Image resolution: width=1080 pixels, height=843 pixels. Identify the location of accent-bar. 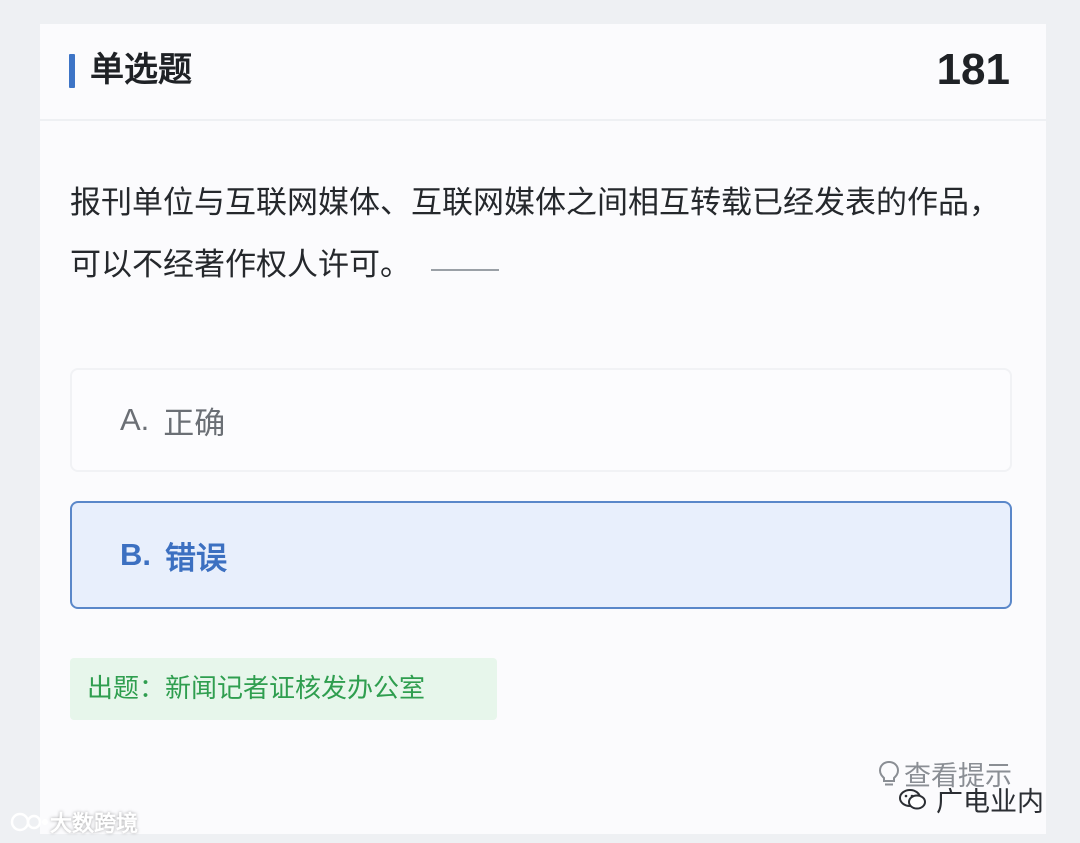
(72, 71).